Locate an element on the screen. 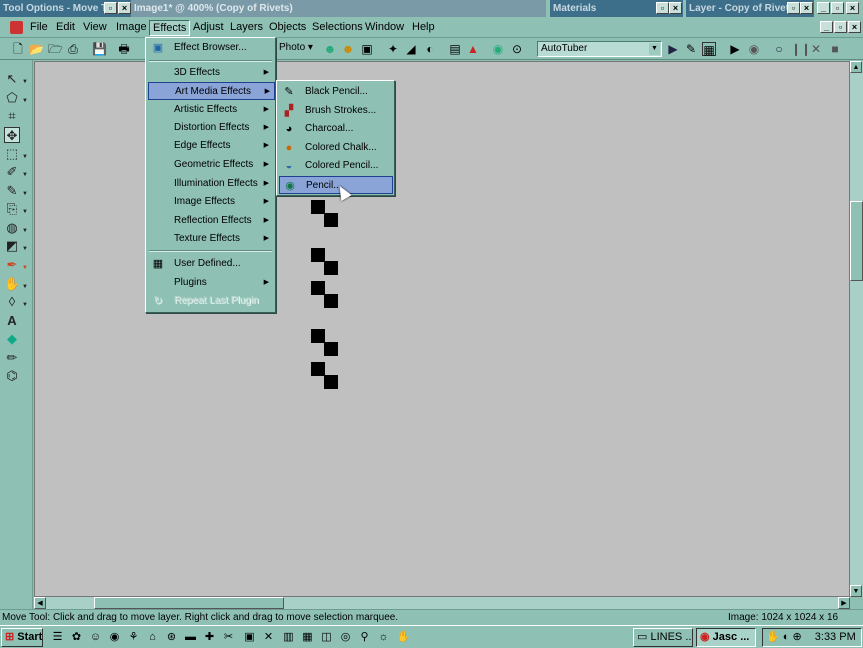  paint-brush-tool-icon: ✎ ▼ is located at coordinates (16, 191).